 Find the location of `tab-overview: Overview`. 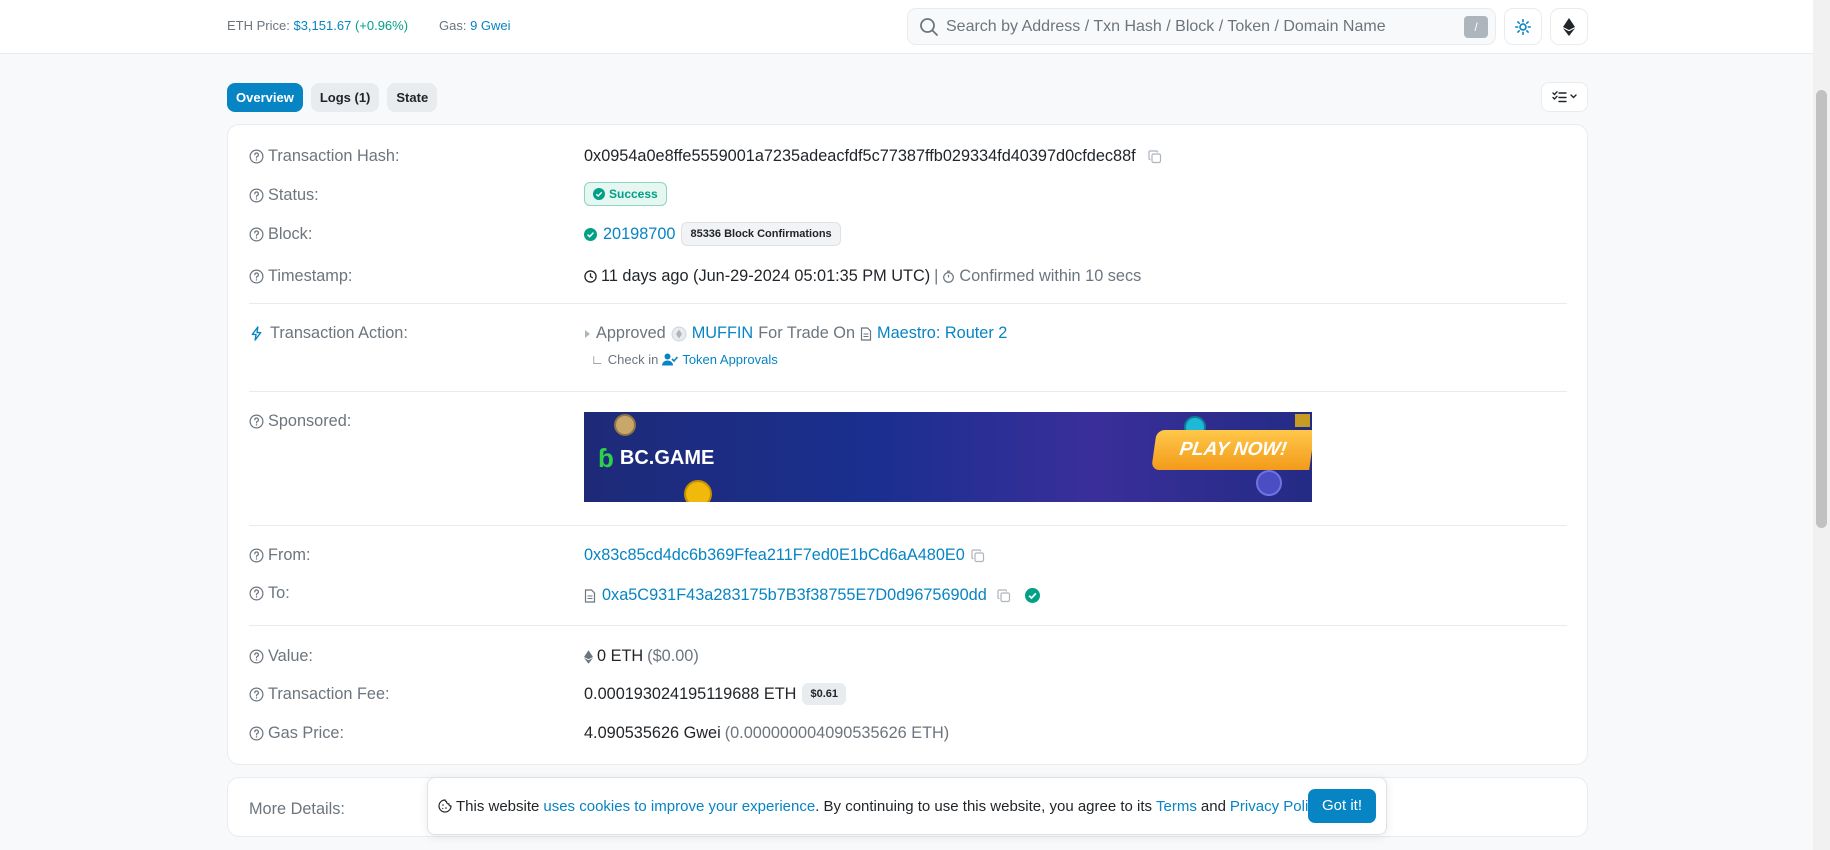

tab-overview: Overview is located at coordinates (265, 97).